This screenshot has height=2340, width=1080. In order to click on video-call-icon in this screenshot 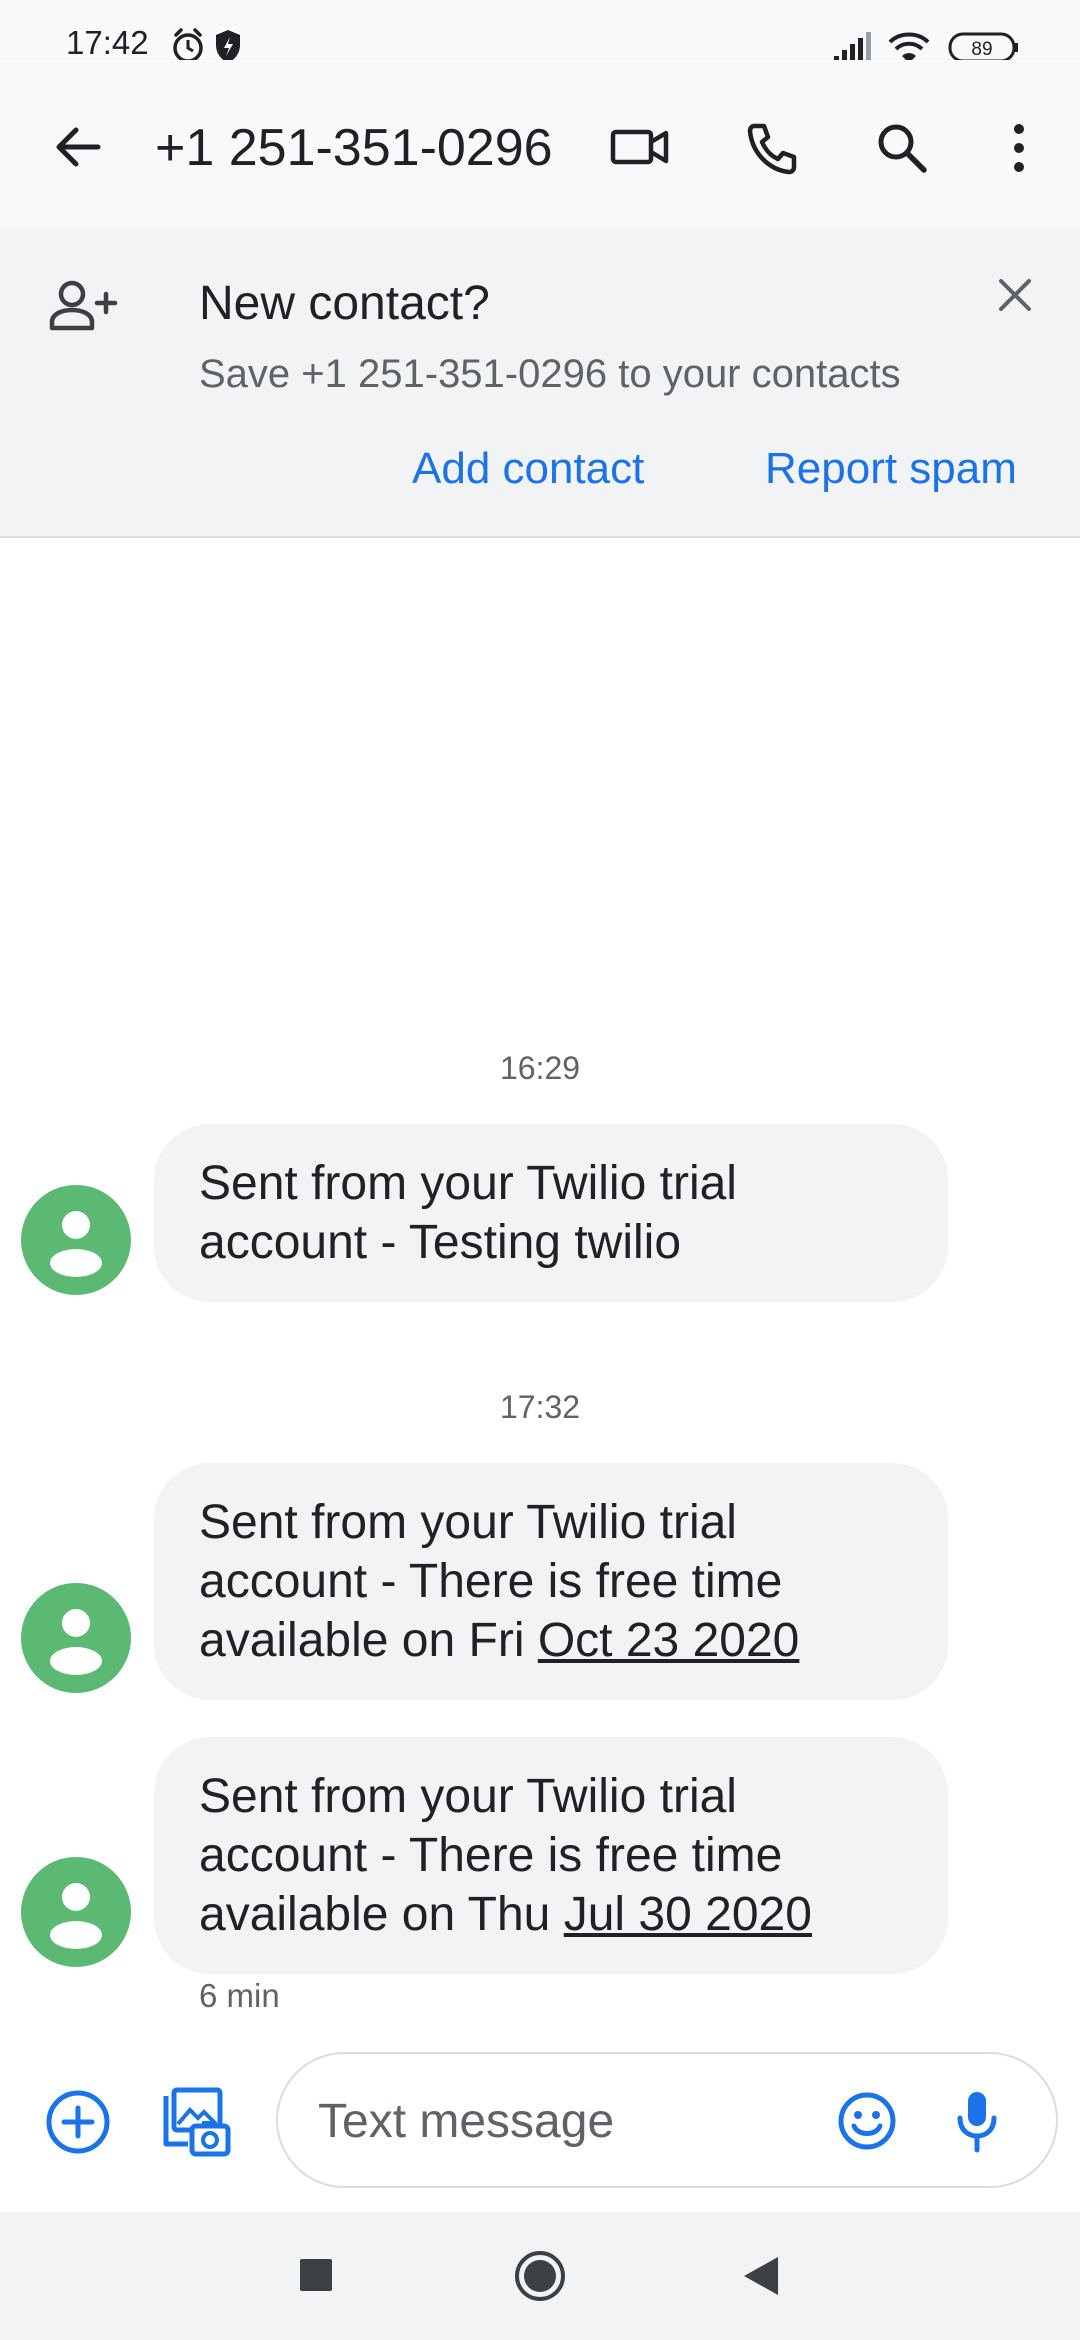, I will do `click(640, 149)`.